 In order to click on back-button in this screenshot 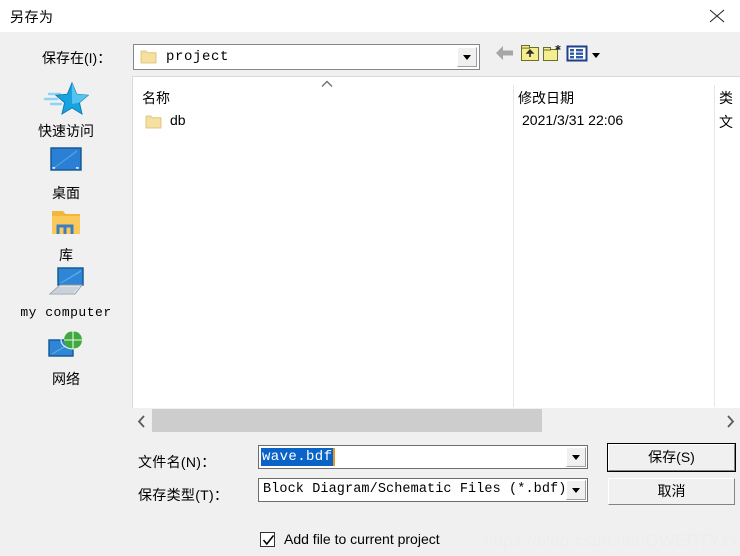, I will do `click(507, 57)`.